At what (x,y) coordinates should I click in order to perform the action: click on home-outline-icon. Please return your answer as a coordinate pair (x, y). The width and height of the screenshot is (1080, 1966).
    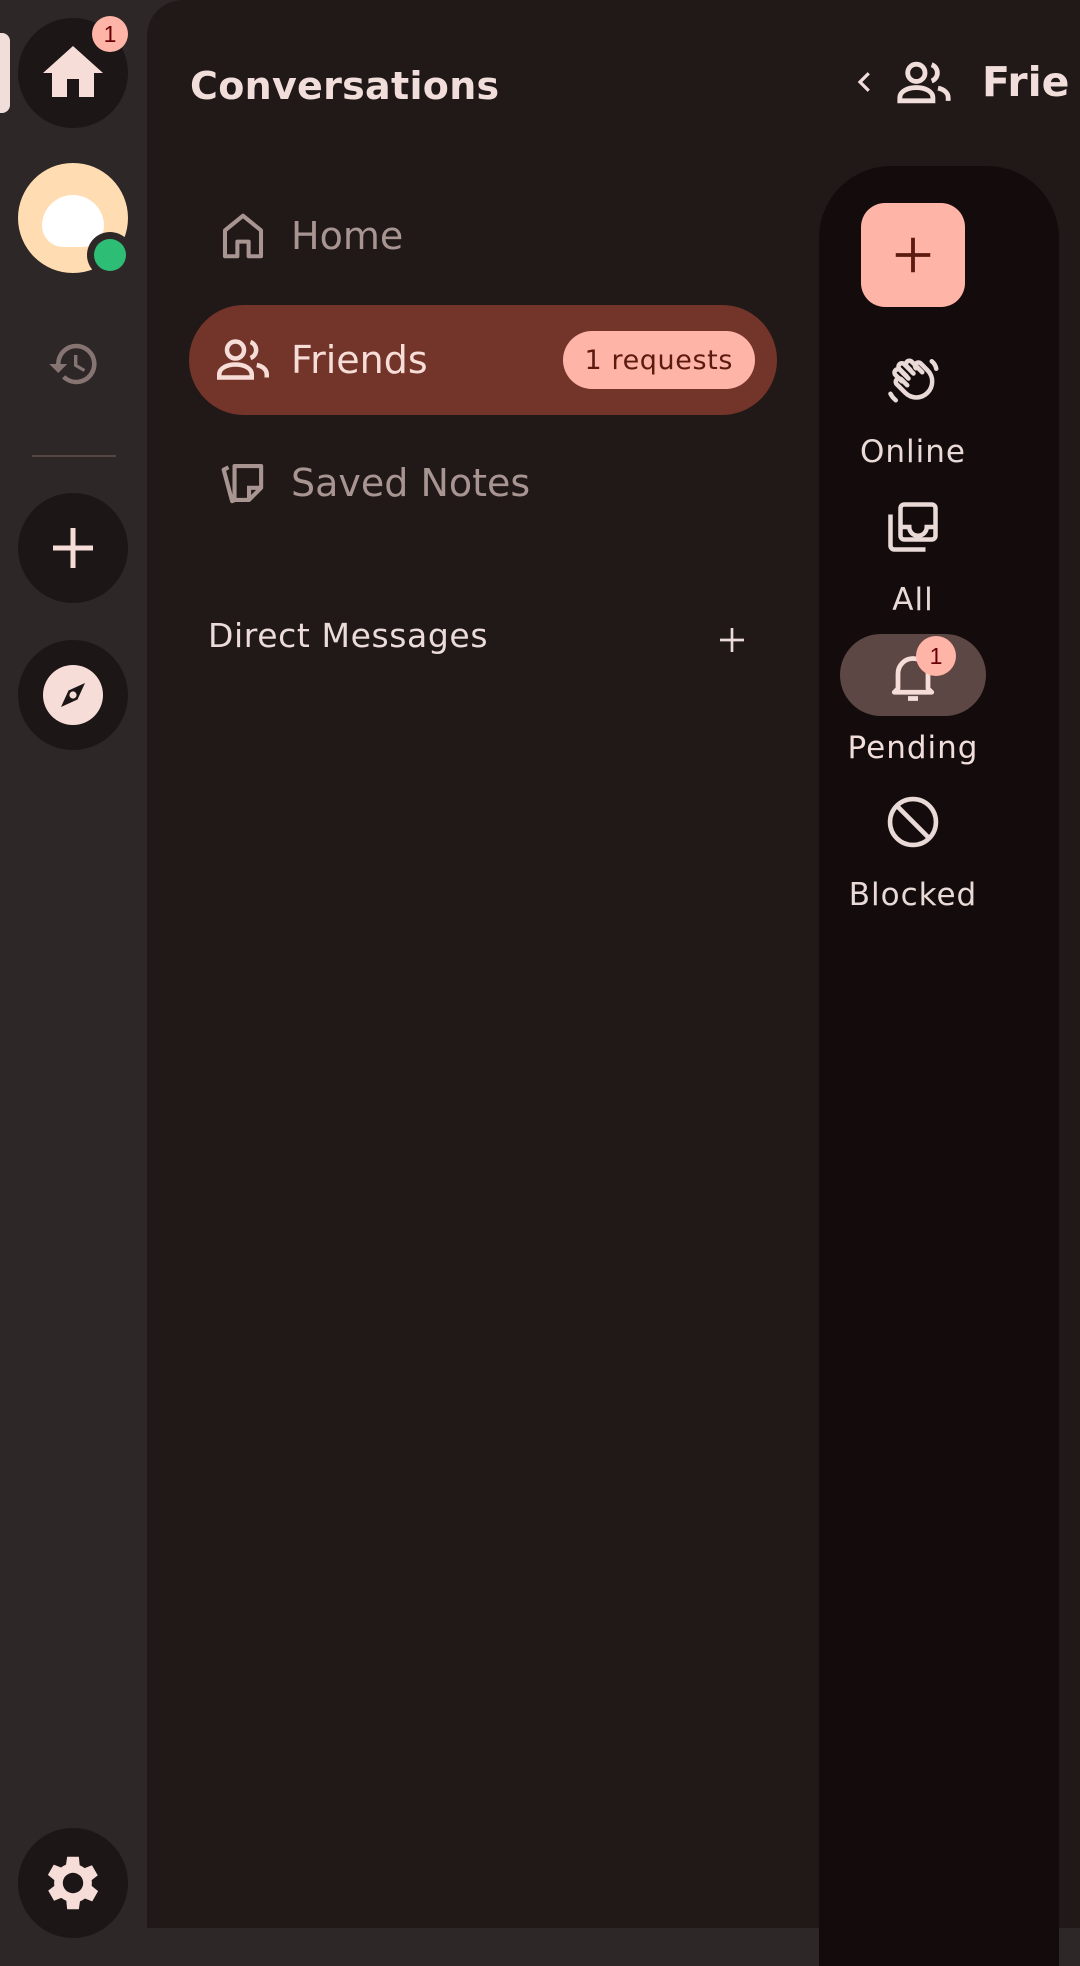
    Looking at the image, I should click on (243, 236).